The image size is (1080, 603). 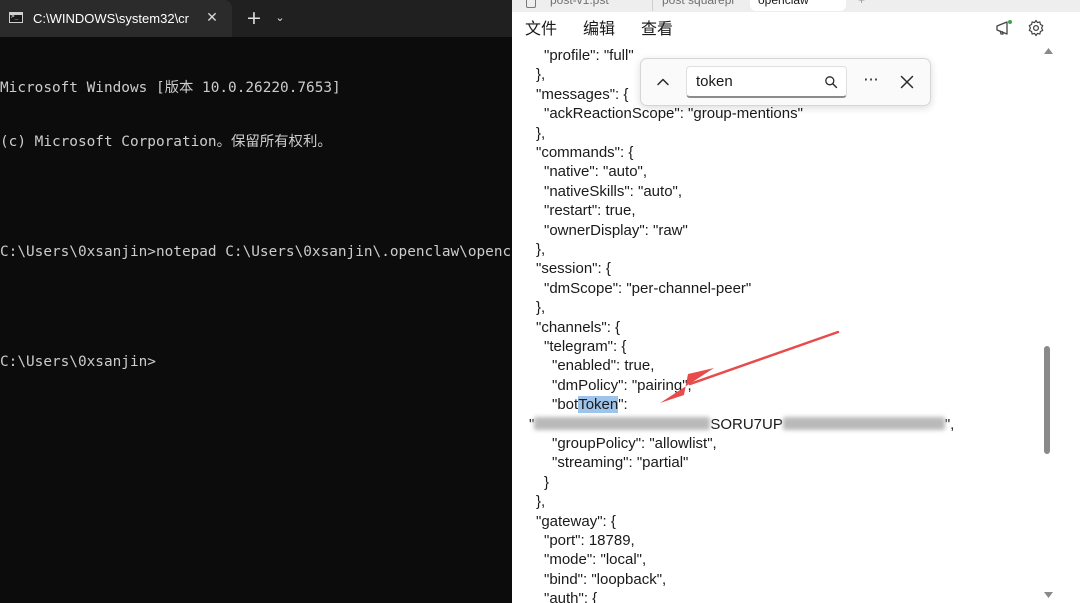 What do you see at coordinates (582, 94) in the screenshot?
I see `code-line: "messages": {` at bounding box center [582, 94].